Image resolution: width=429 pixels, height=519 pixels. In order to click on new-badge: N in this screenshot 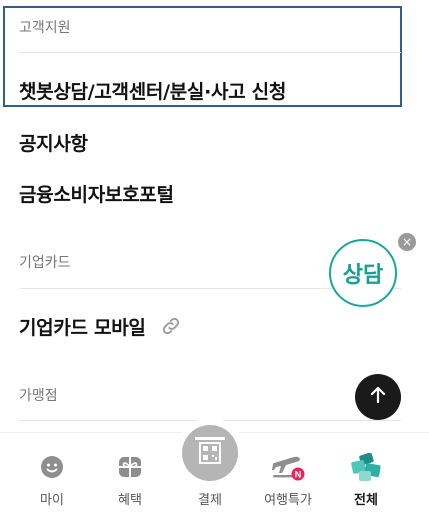, I will do `click(298, 475)`.